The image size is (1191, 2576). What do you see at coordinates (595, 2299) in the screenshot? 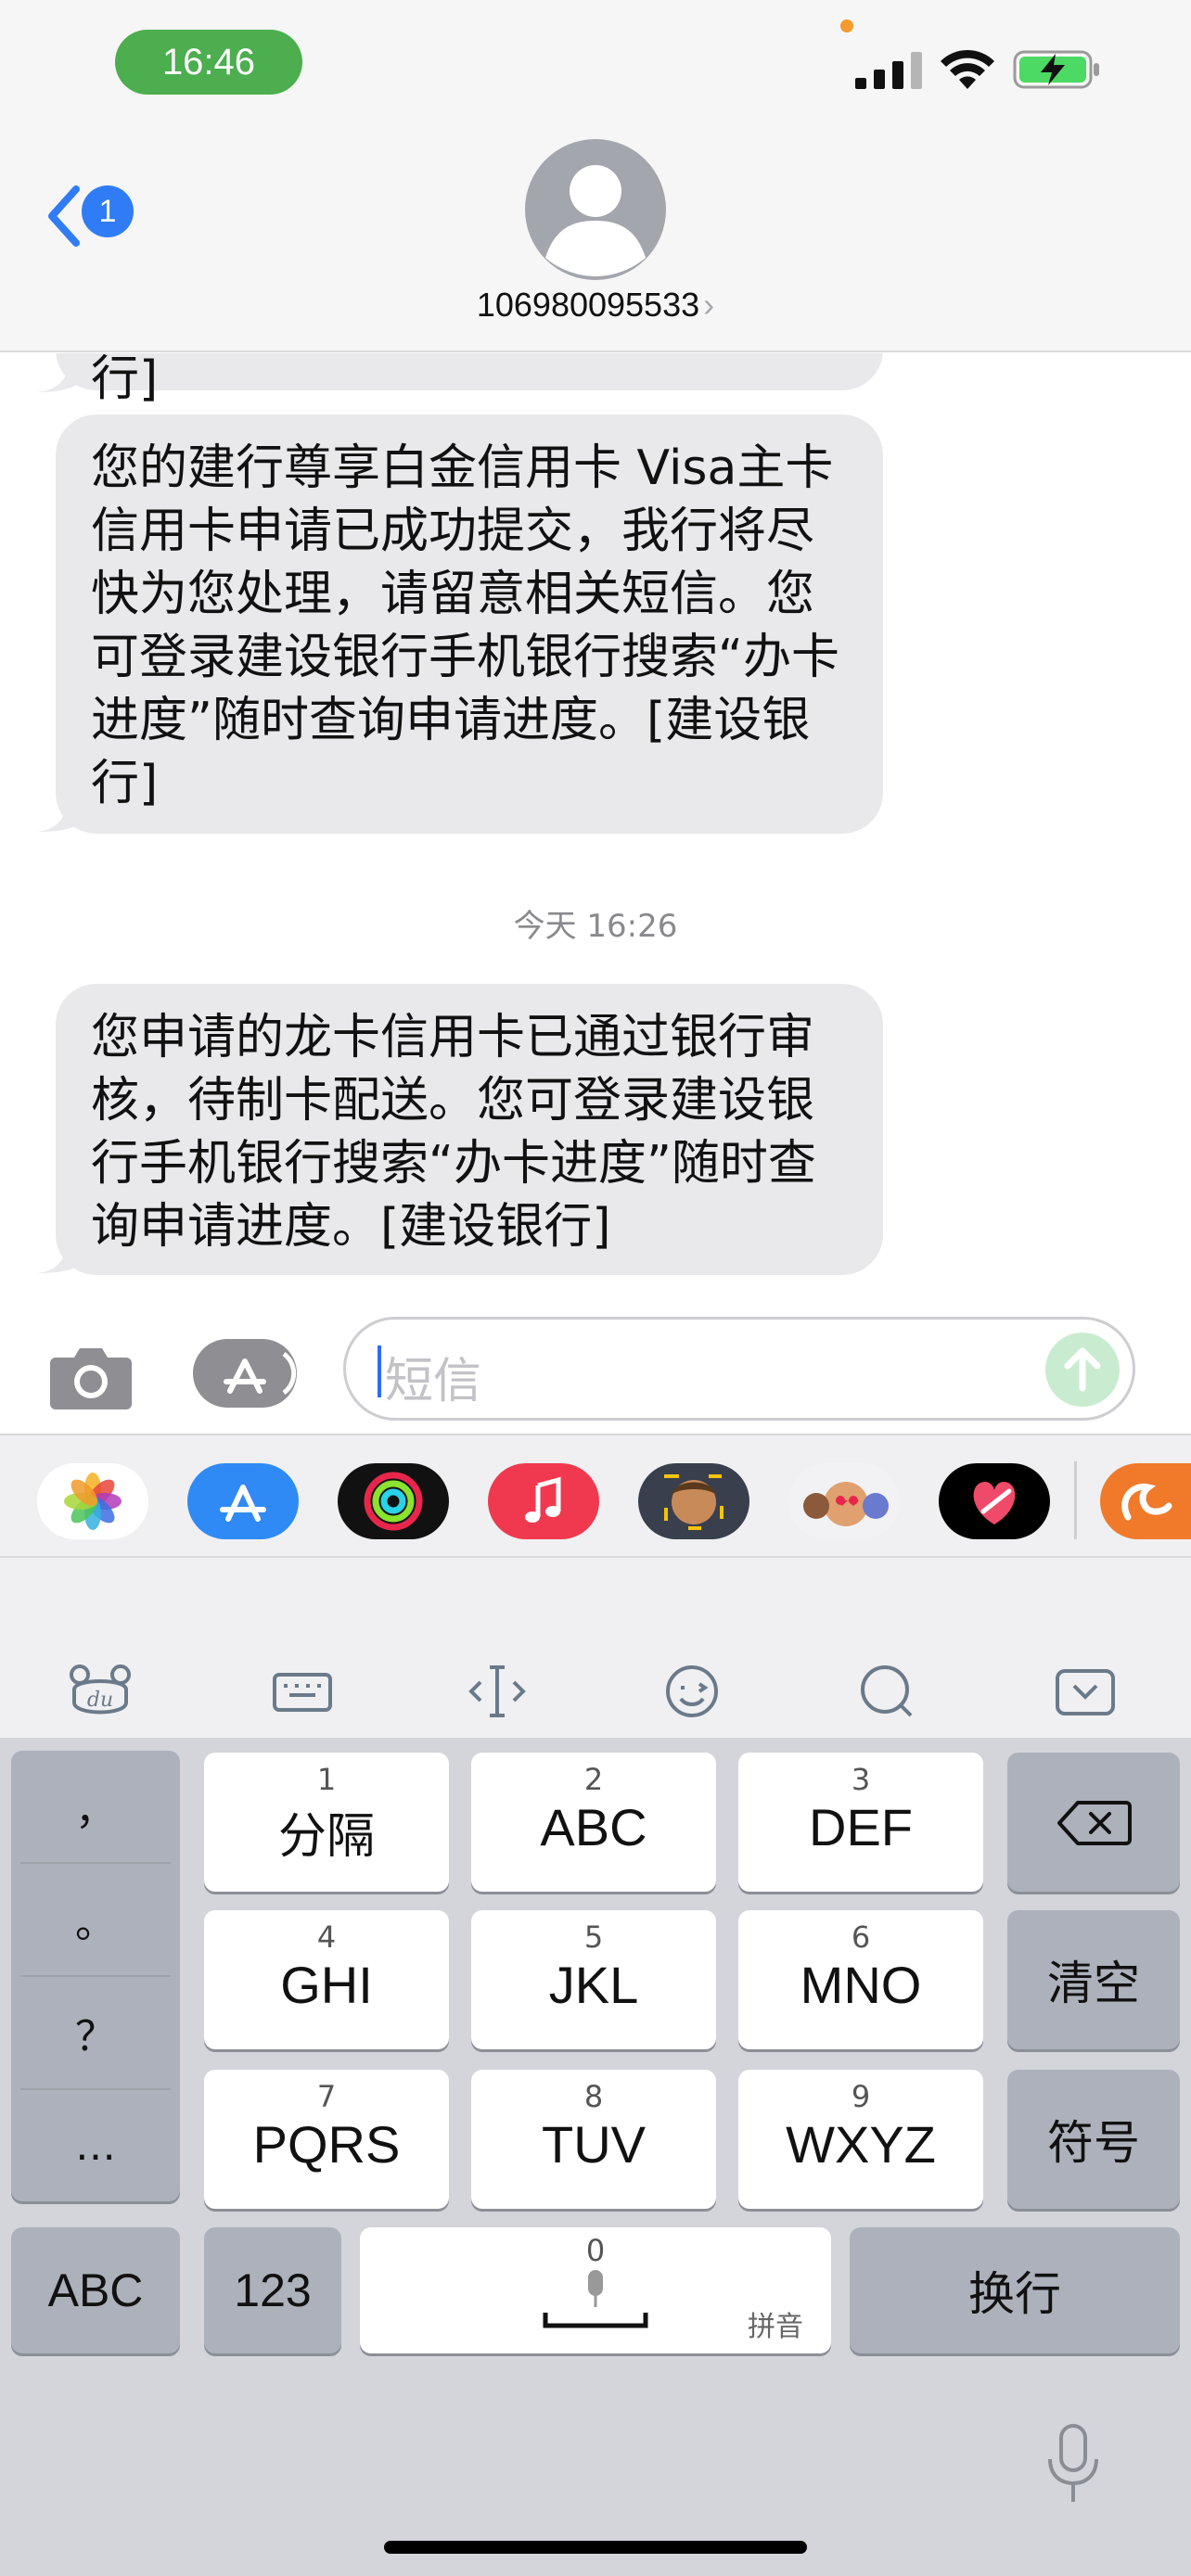
I see `space-mic-icon` at bounding box center [595, 2299].